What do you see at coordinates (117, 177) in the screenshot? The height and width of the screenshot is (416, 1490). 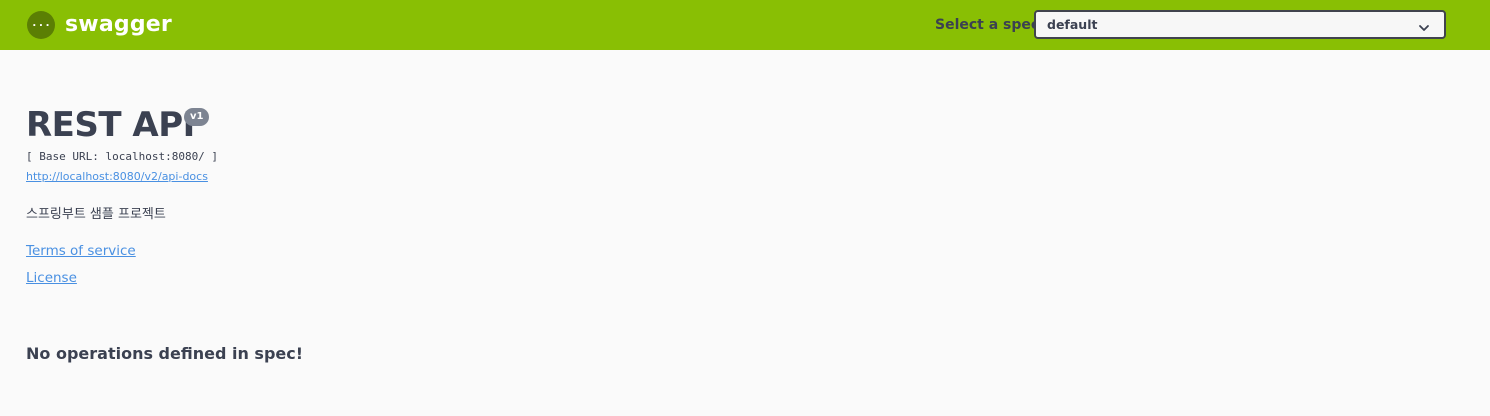 I see `api-docs-link: http://localhost:8080/v2/api-docs` at bounding box center [117, 177].